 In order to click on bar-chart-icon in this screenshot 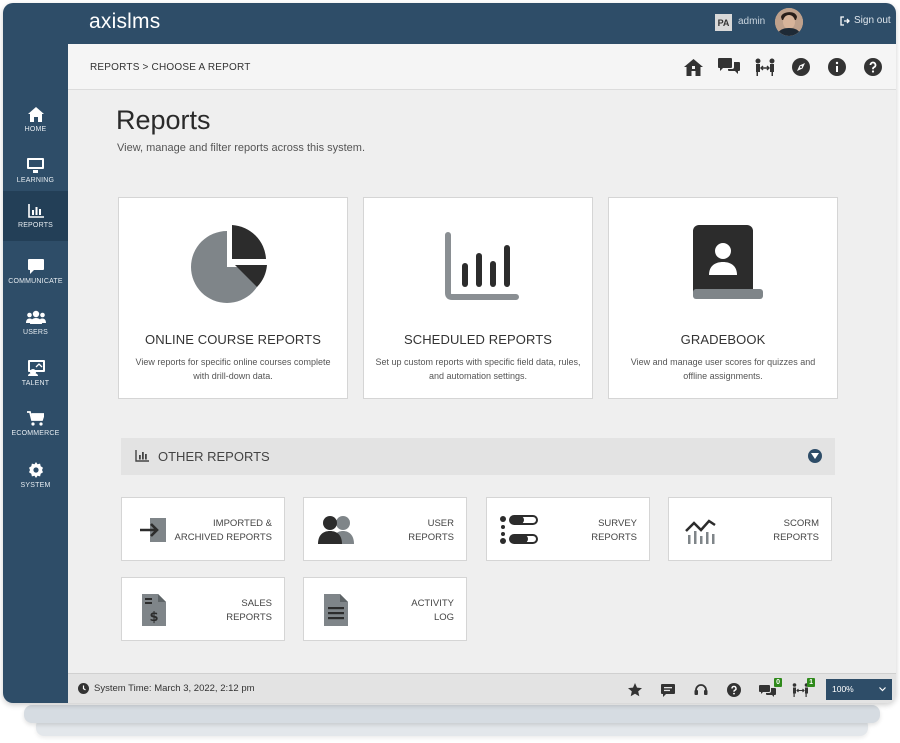, I will do `click(35, 210)`.